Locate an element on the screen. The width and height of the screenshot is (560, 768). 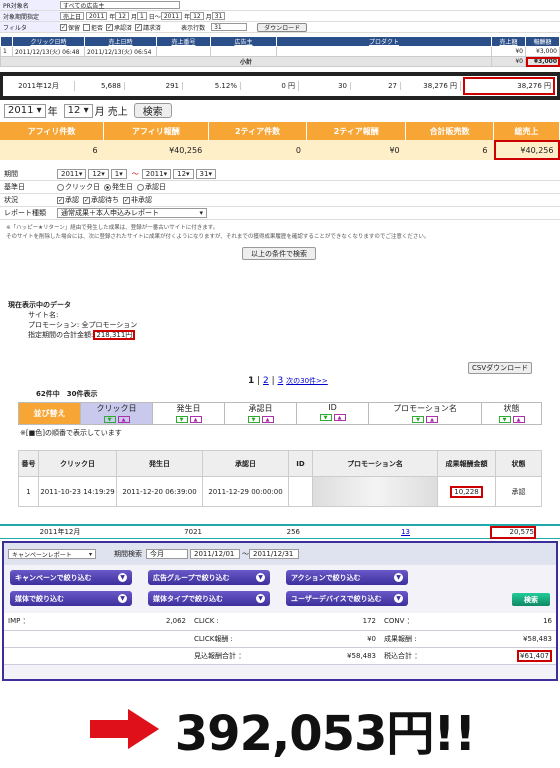
adgroup-filter-button: 広告グループで絞り込む ▼ is located at coordinates (209, 577).